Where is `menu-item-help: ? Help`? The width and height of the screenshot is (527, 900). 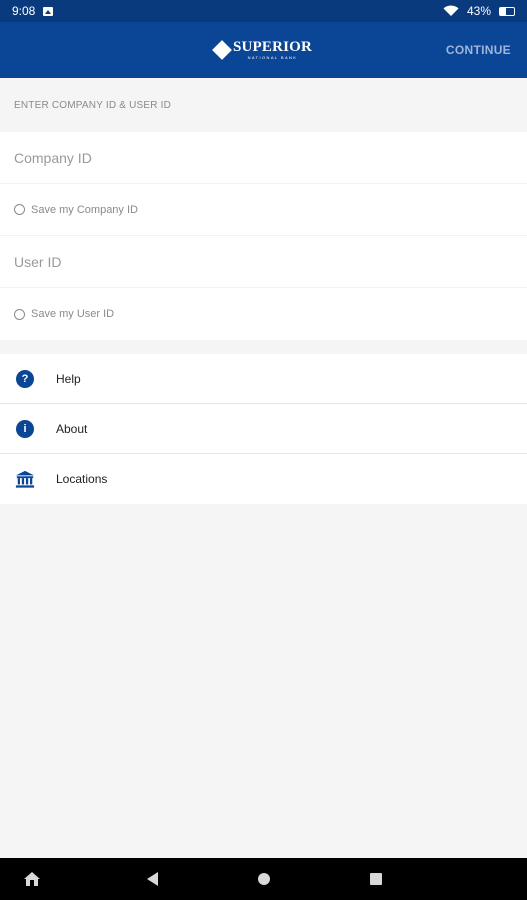 menu-item-help: ? Help is located at coordinates (263, 379).